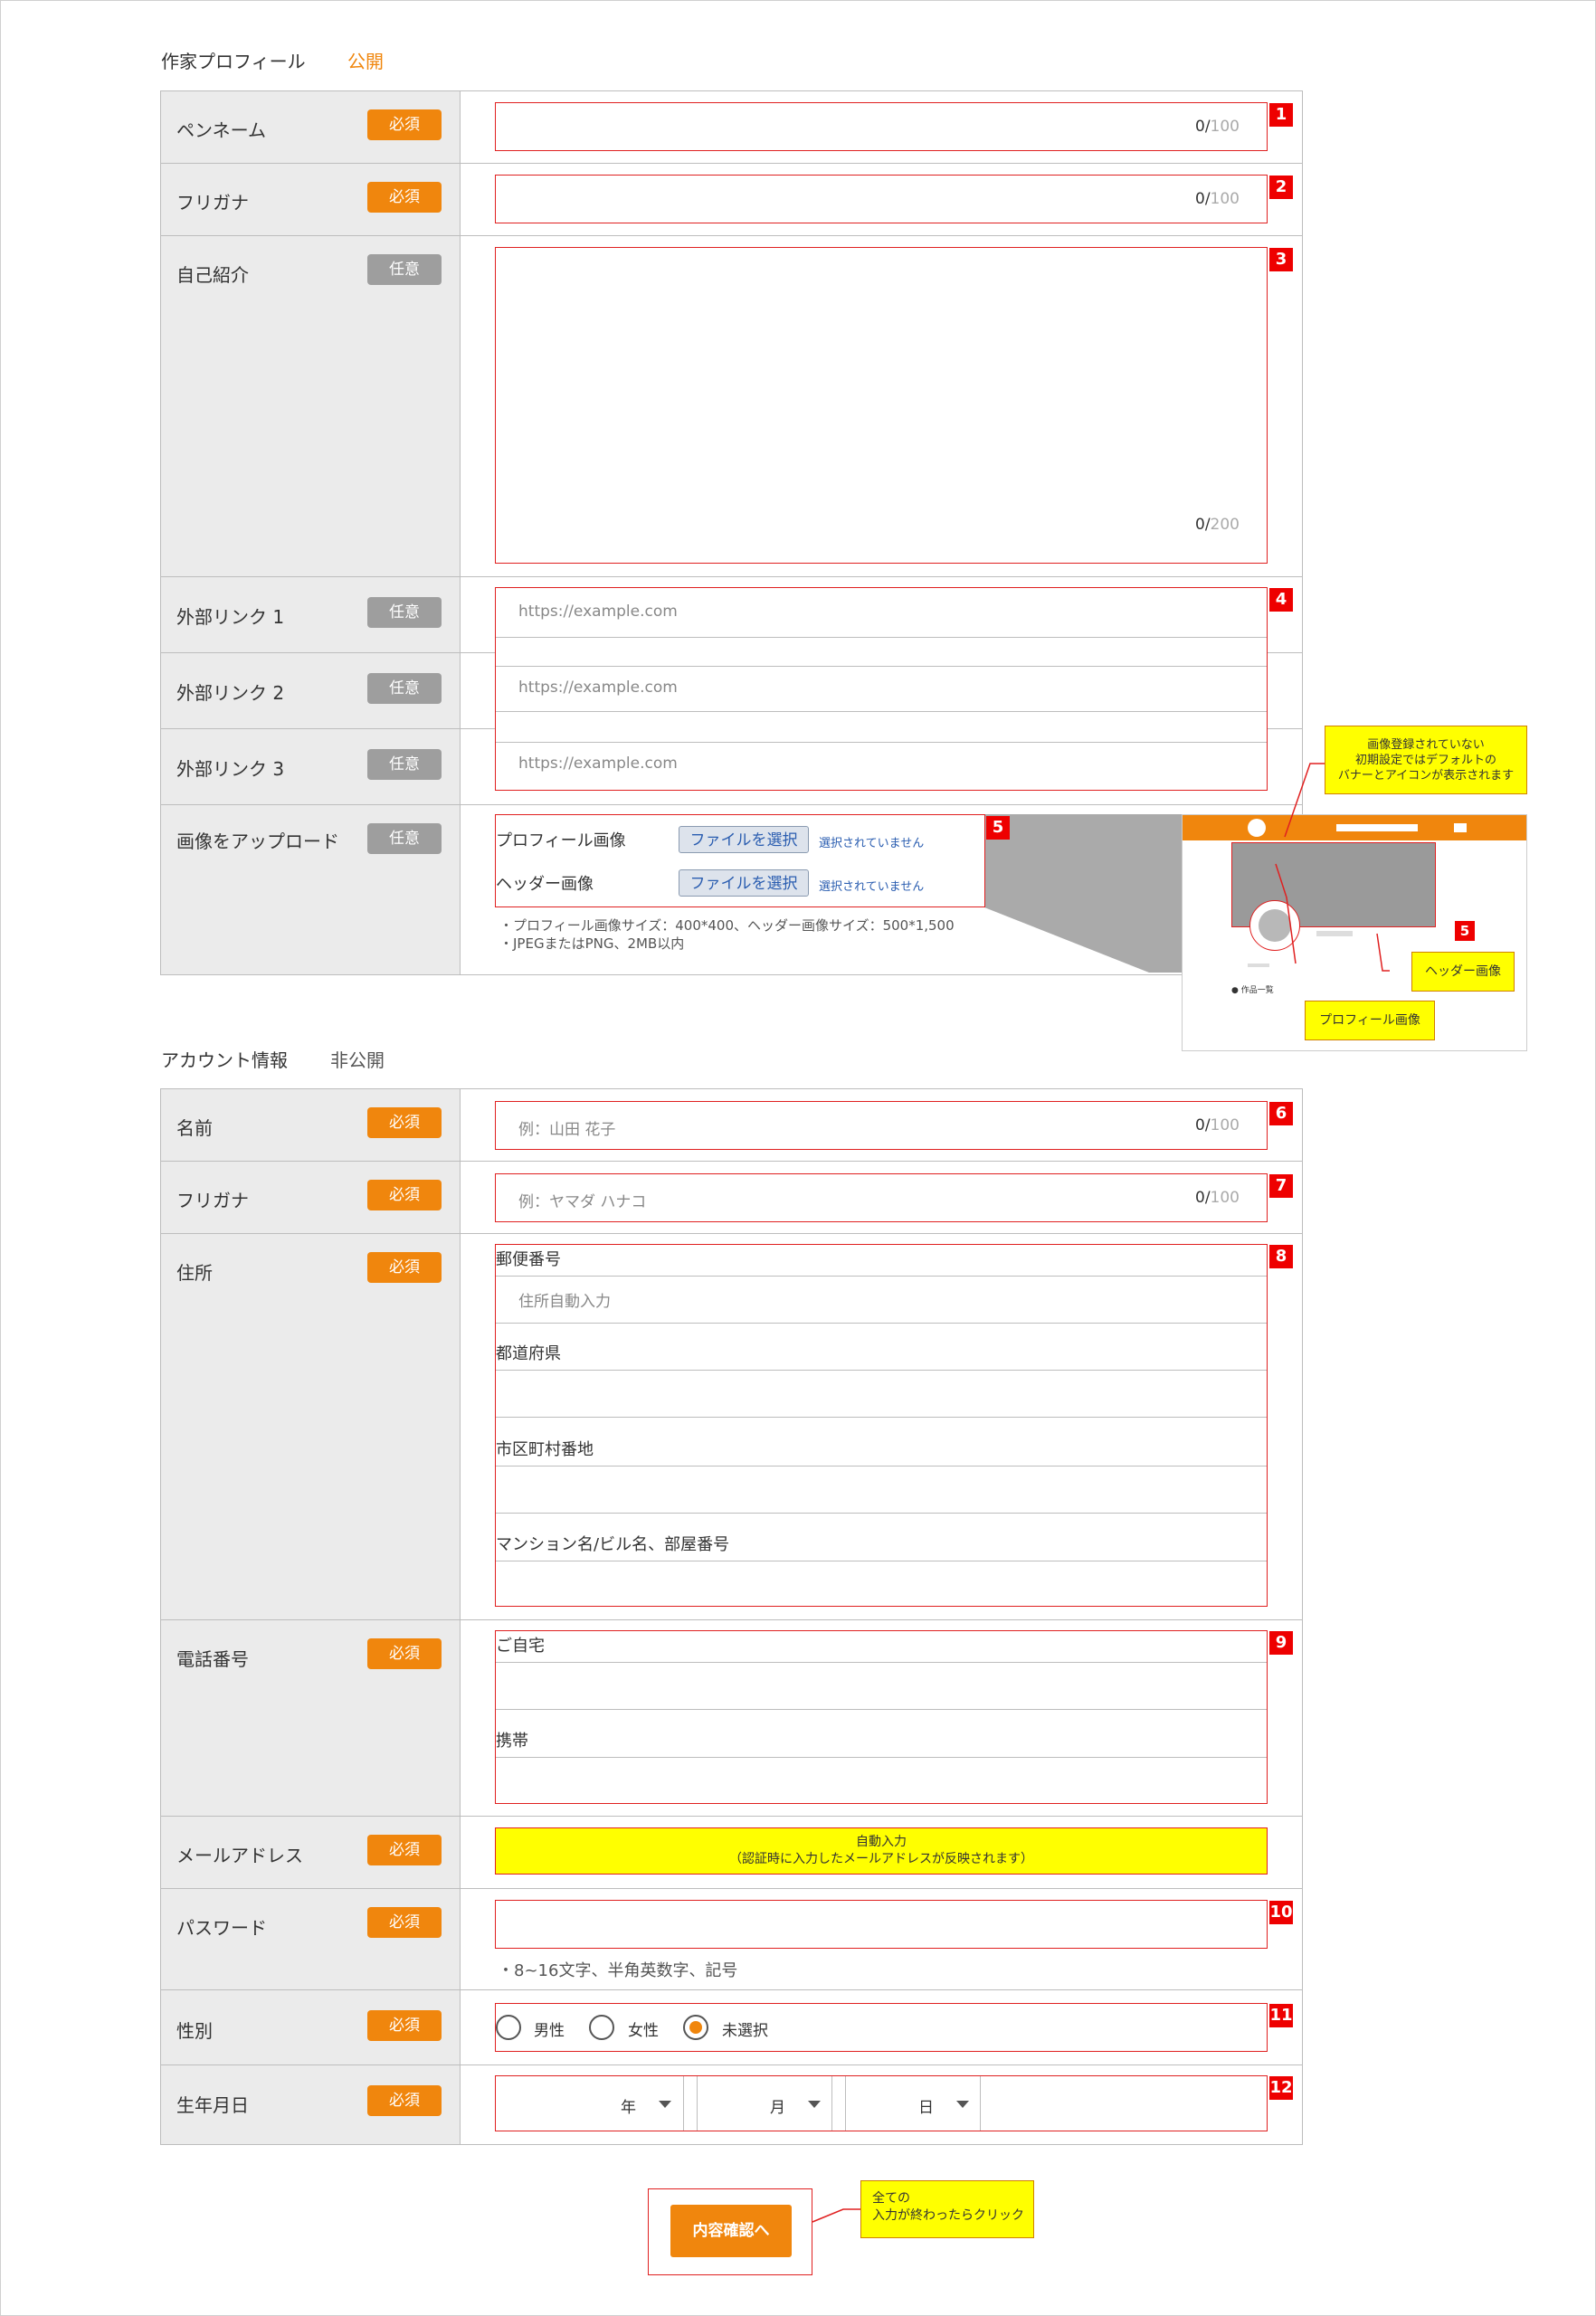 This screenshot has width=1596, height=2316. What do you see at coordinates (311, 1616) in the screenshot?
I see `account-label-column` at bounding box center [311, 1616].